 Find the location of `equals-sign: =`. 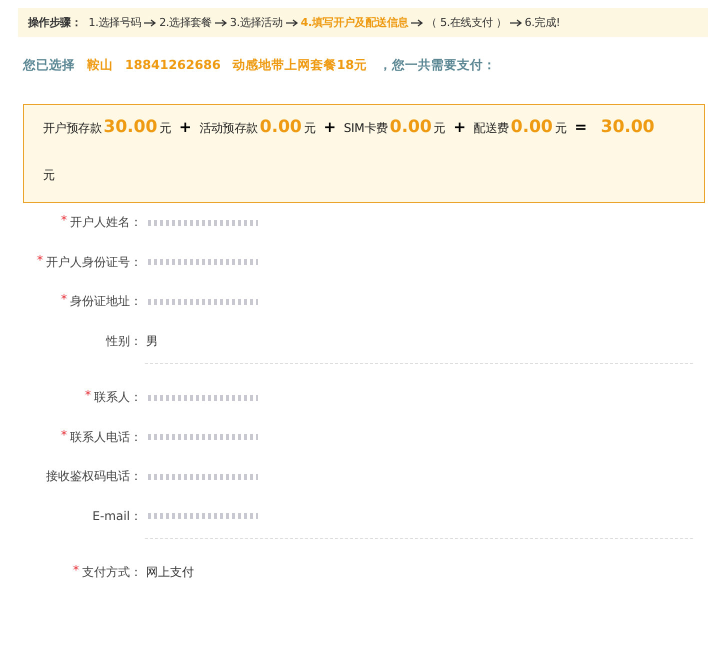

equals-sign: = is located at coordinates (580, 127).